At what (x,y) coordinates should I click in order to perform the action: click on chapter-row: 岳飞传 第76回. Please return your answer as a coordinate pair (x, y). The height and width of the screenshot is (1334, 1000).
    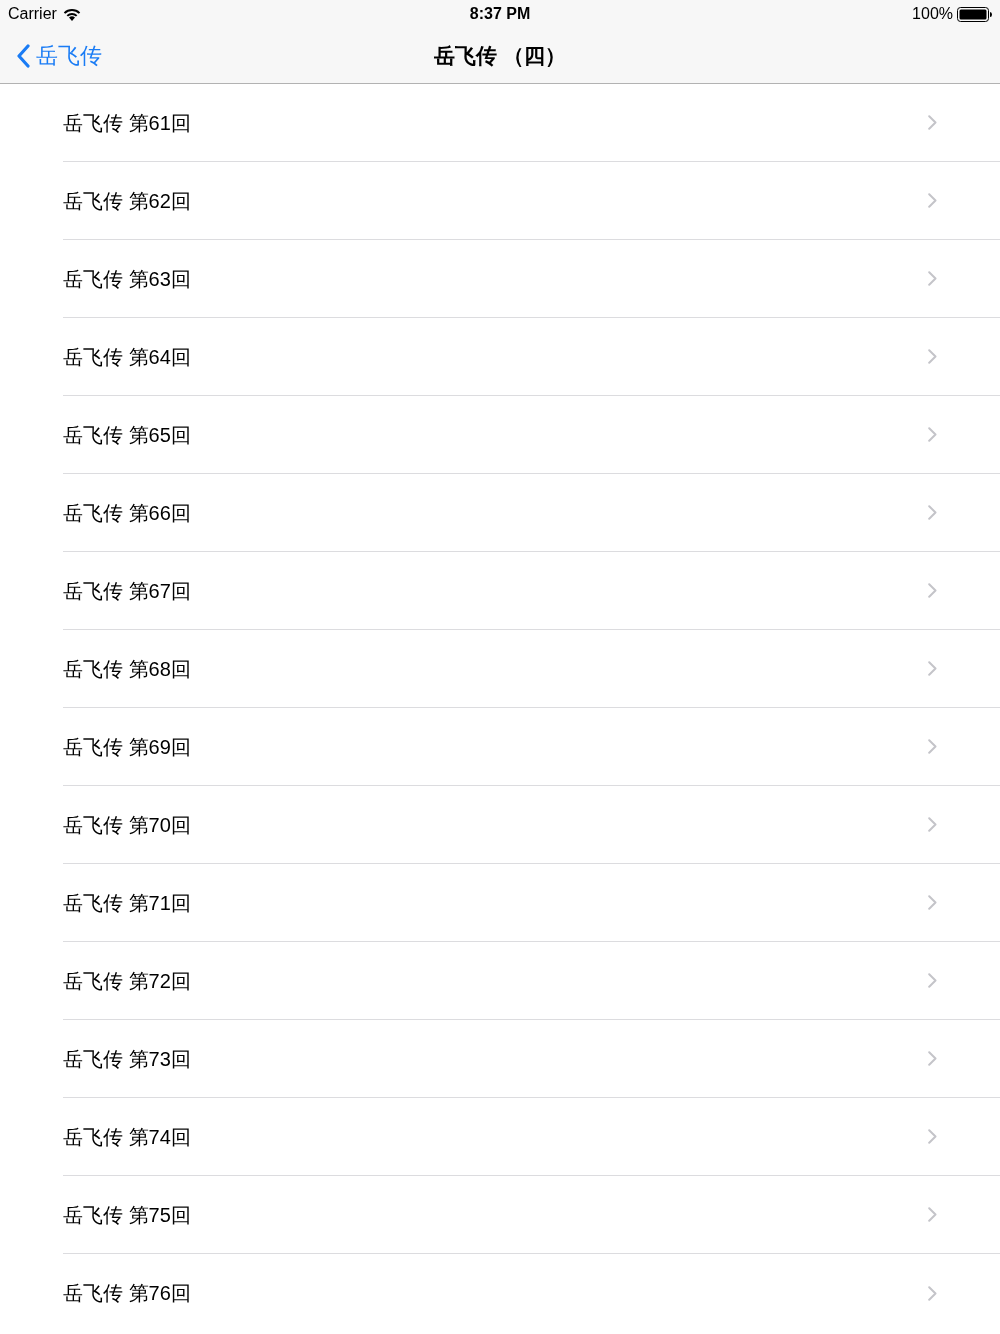
    Looking at the image, I should click on (500, 1293).